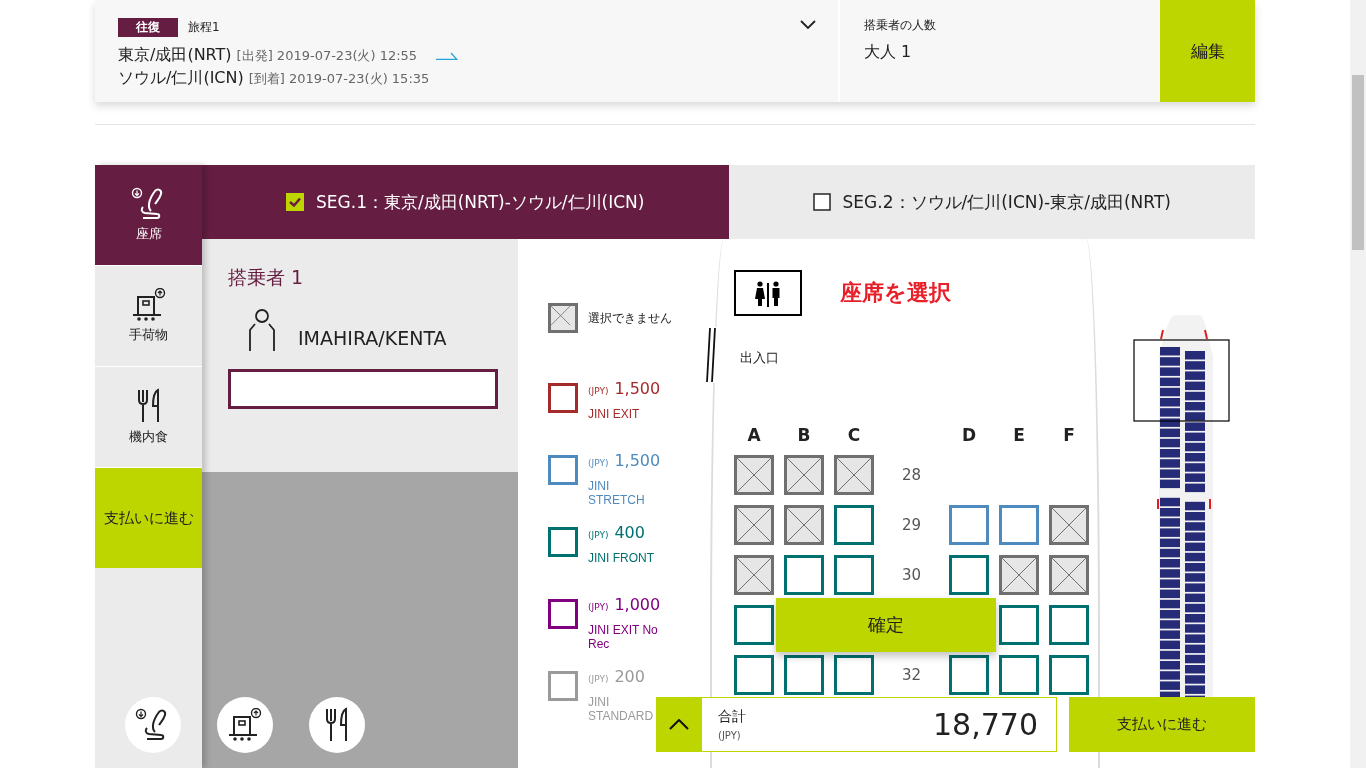  What do you see at coordinates (821, 202) in the screenshot?
I see `checkbox-icon` at bounding box center [821, 202].